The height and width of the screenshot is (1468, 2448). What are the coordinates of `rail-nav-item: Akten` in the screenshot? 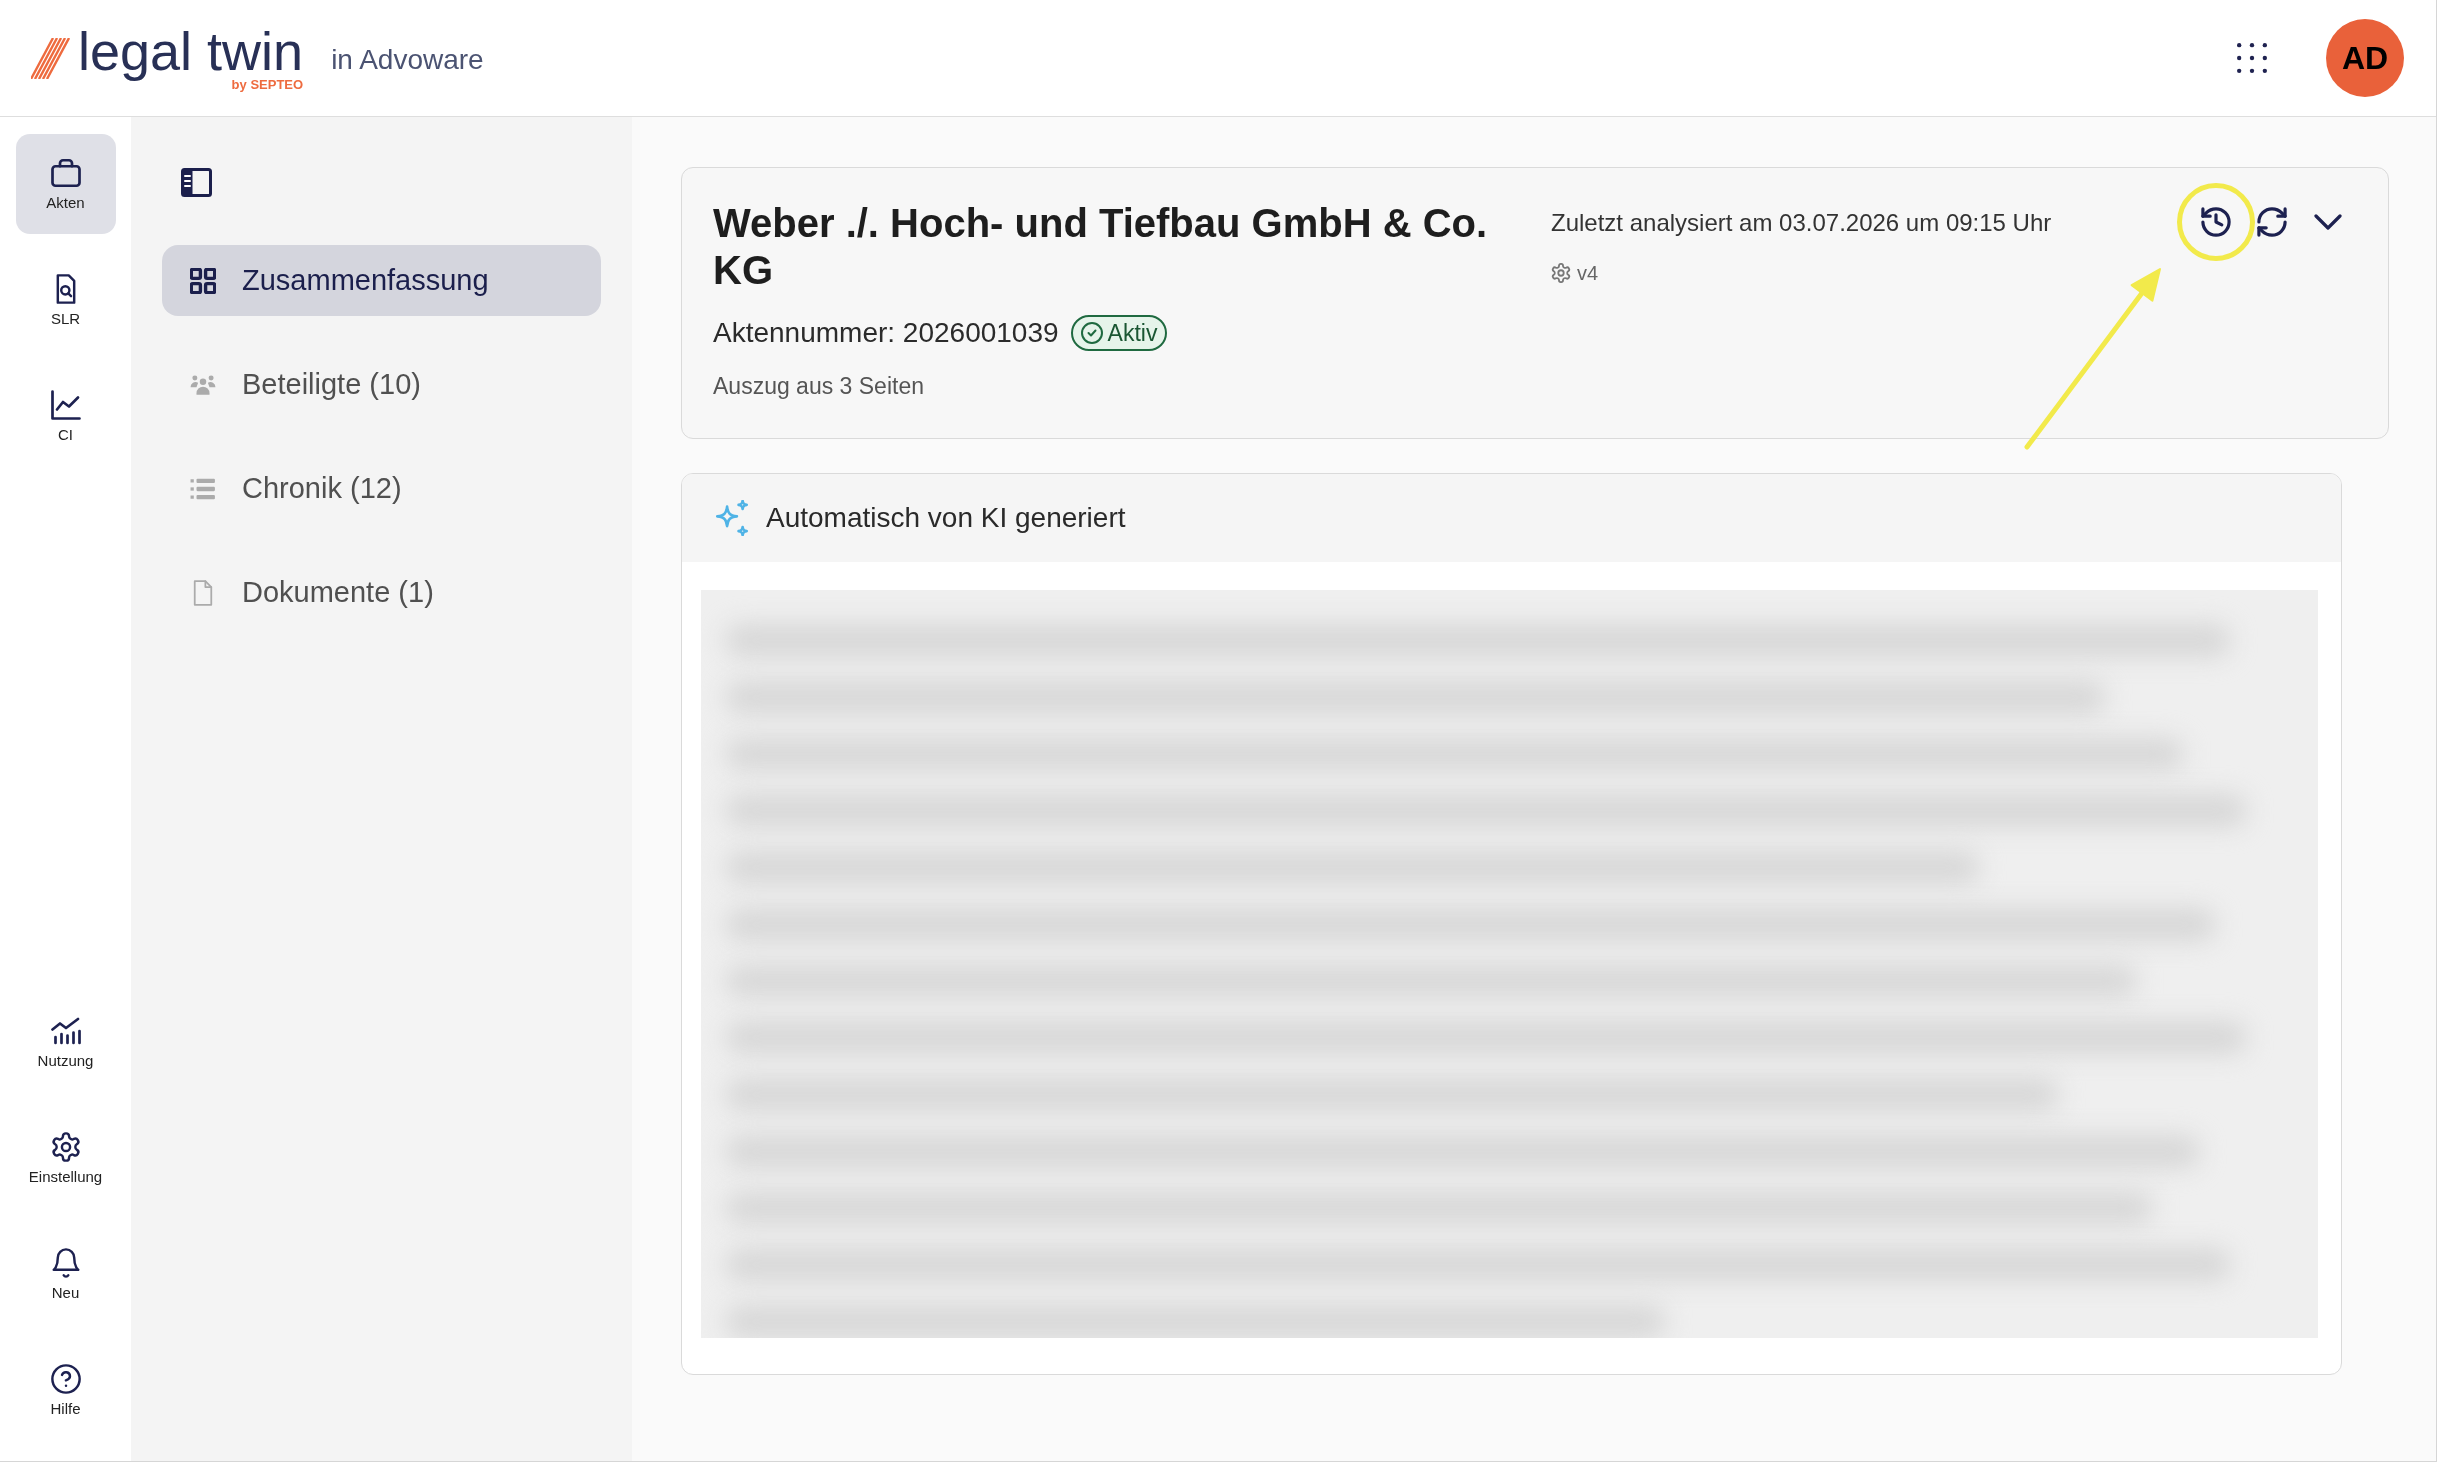 It's located at (65, 184).